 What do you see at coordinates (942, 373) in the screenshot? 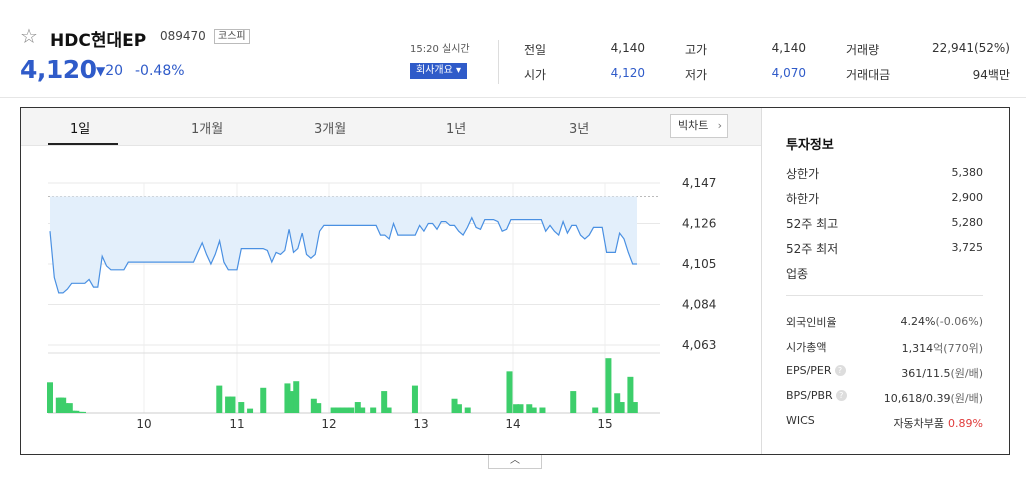
I see `invest-value: 361/11.5(원/배)` at bounding box center [942, 373].